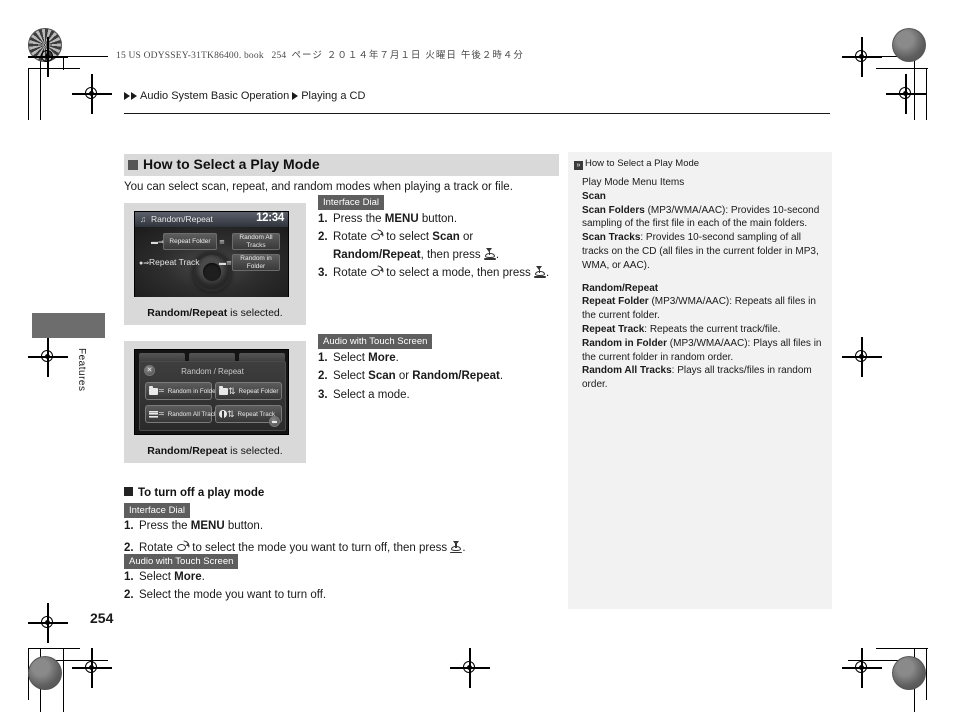  Describe the element at coordinates (446, 237) in the screenshot. I see `step-text-bold: Scan` at that location.